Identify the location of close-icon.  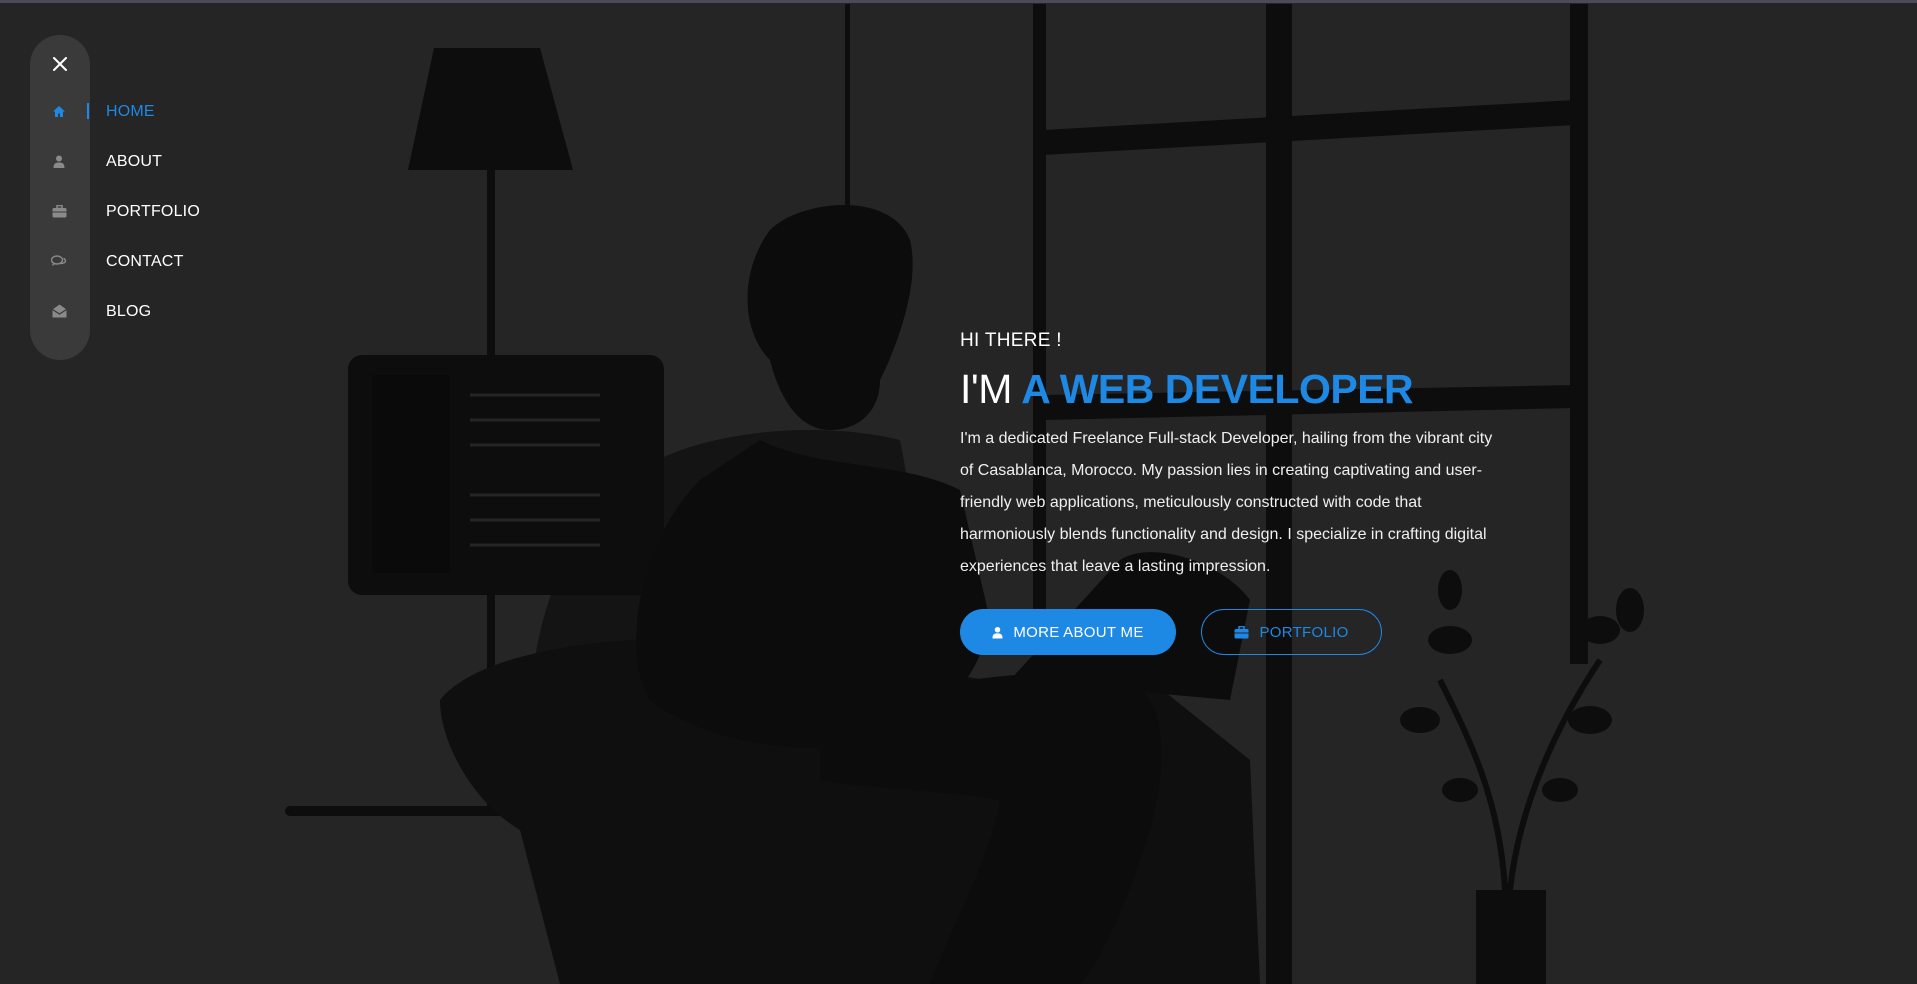
(60, 64).